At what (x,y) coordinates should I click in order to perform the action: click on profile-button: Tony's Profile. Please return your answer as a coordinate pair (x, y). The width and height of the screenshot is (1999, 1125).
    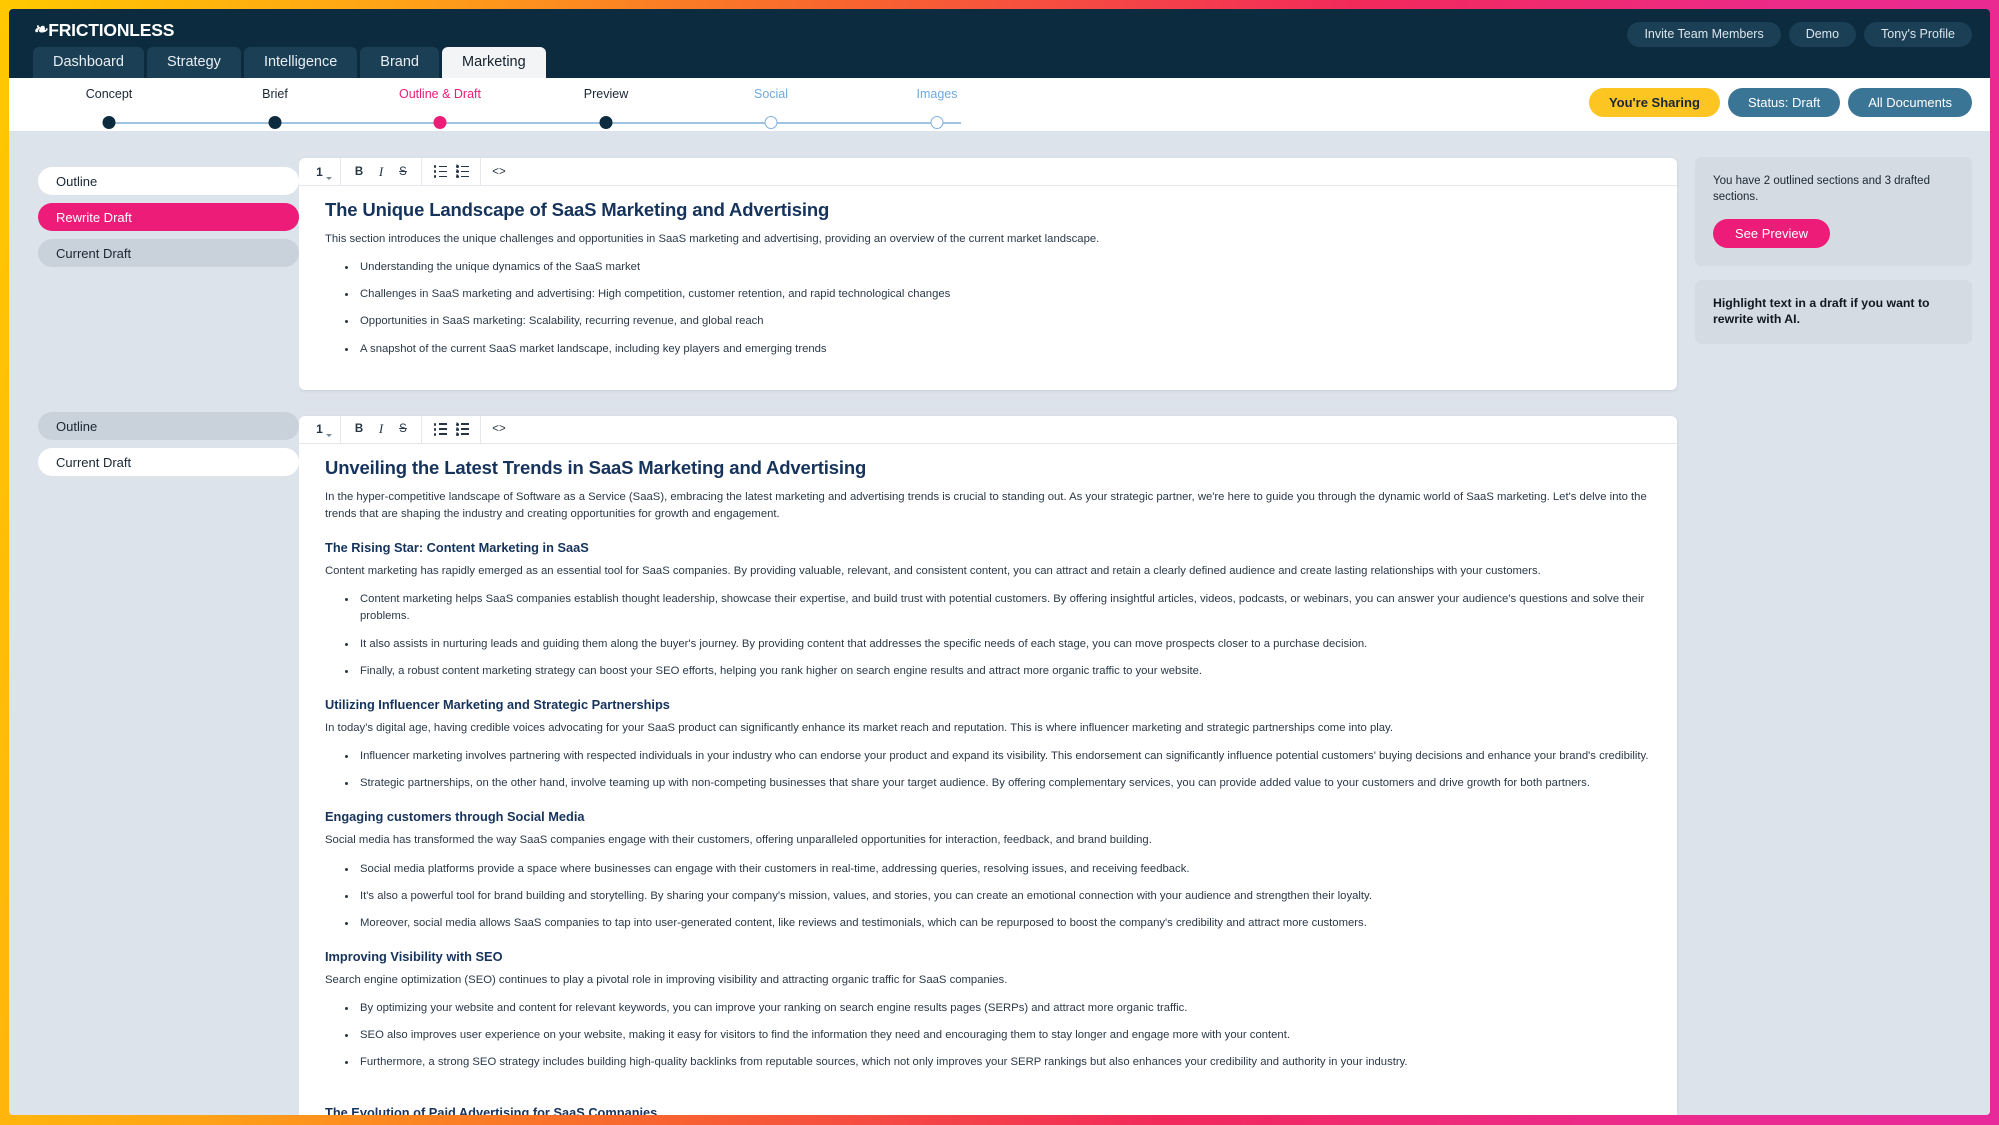
    Looking at the image, I should click on (1918, 34).